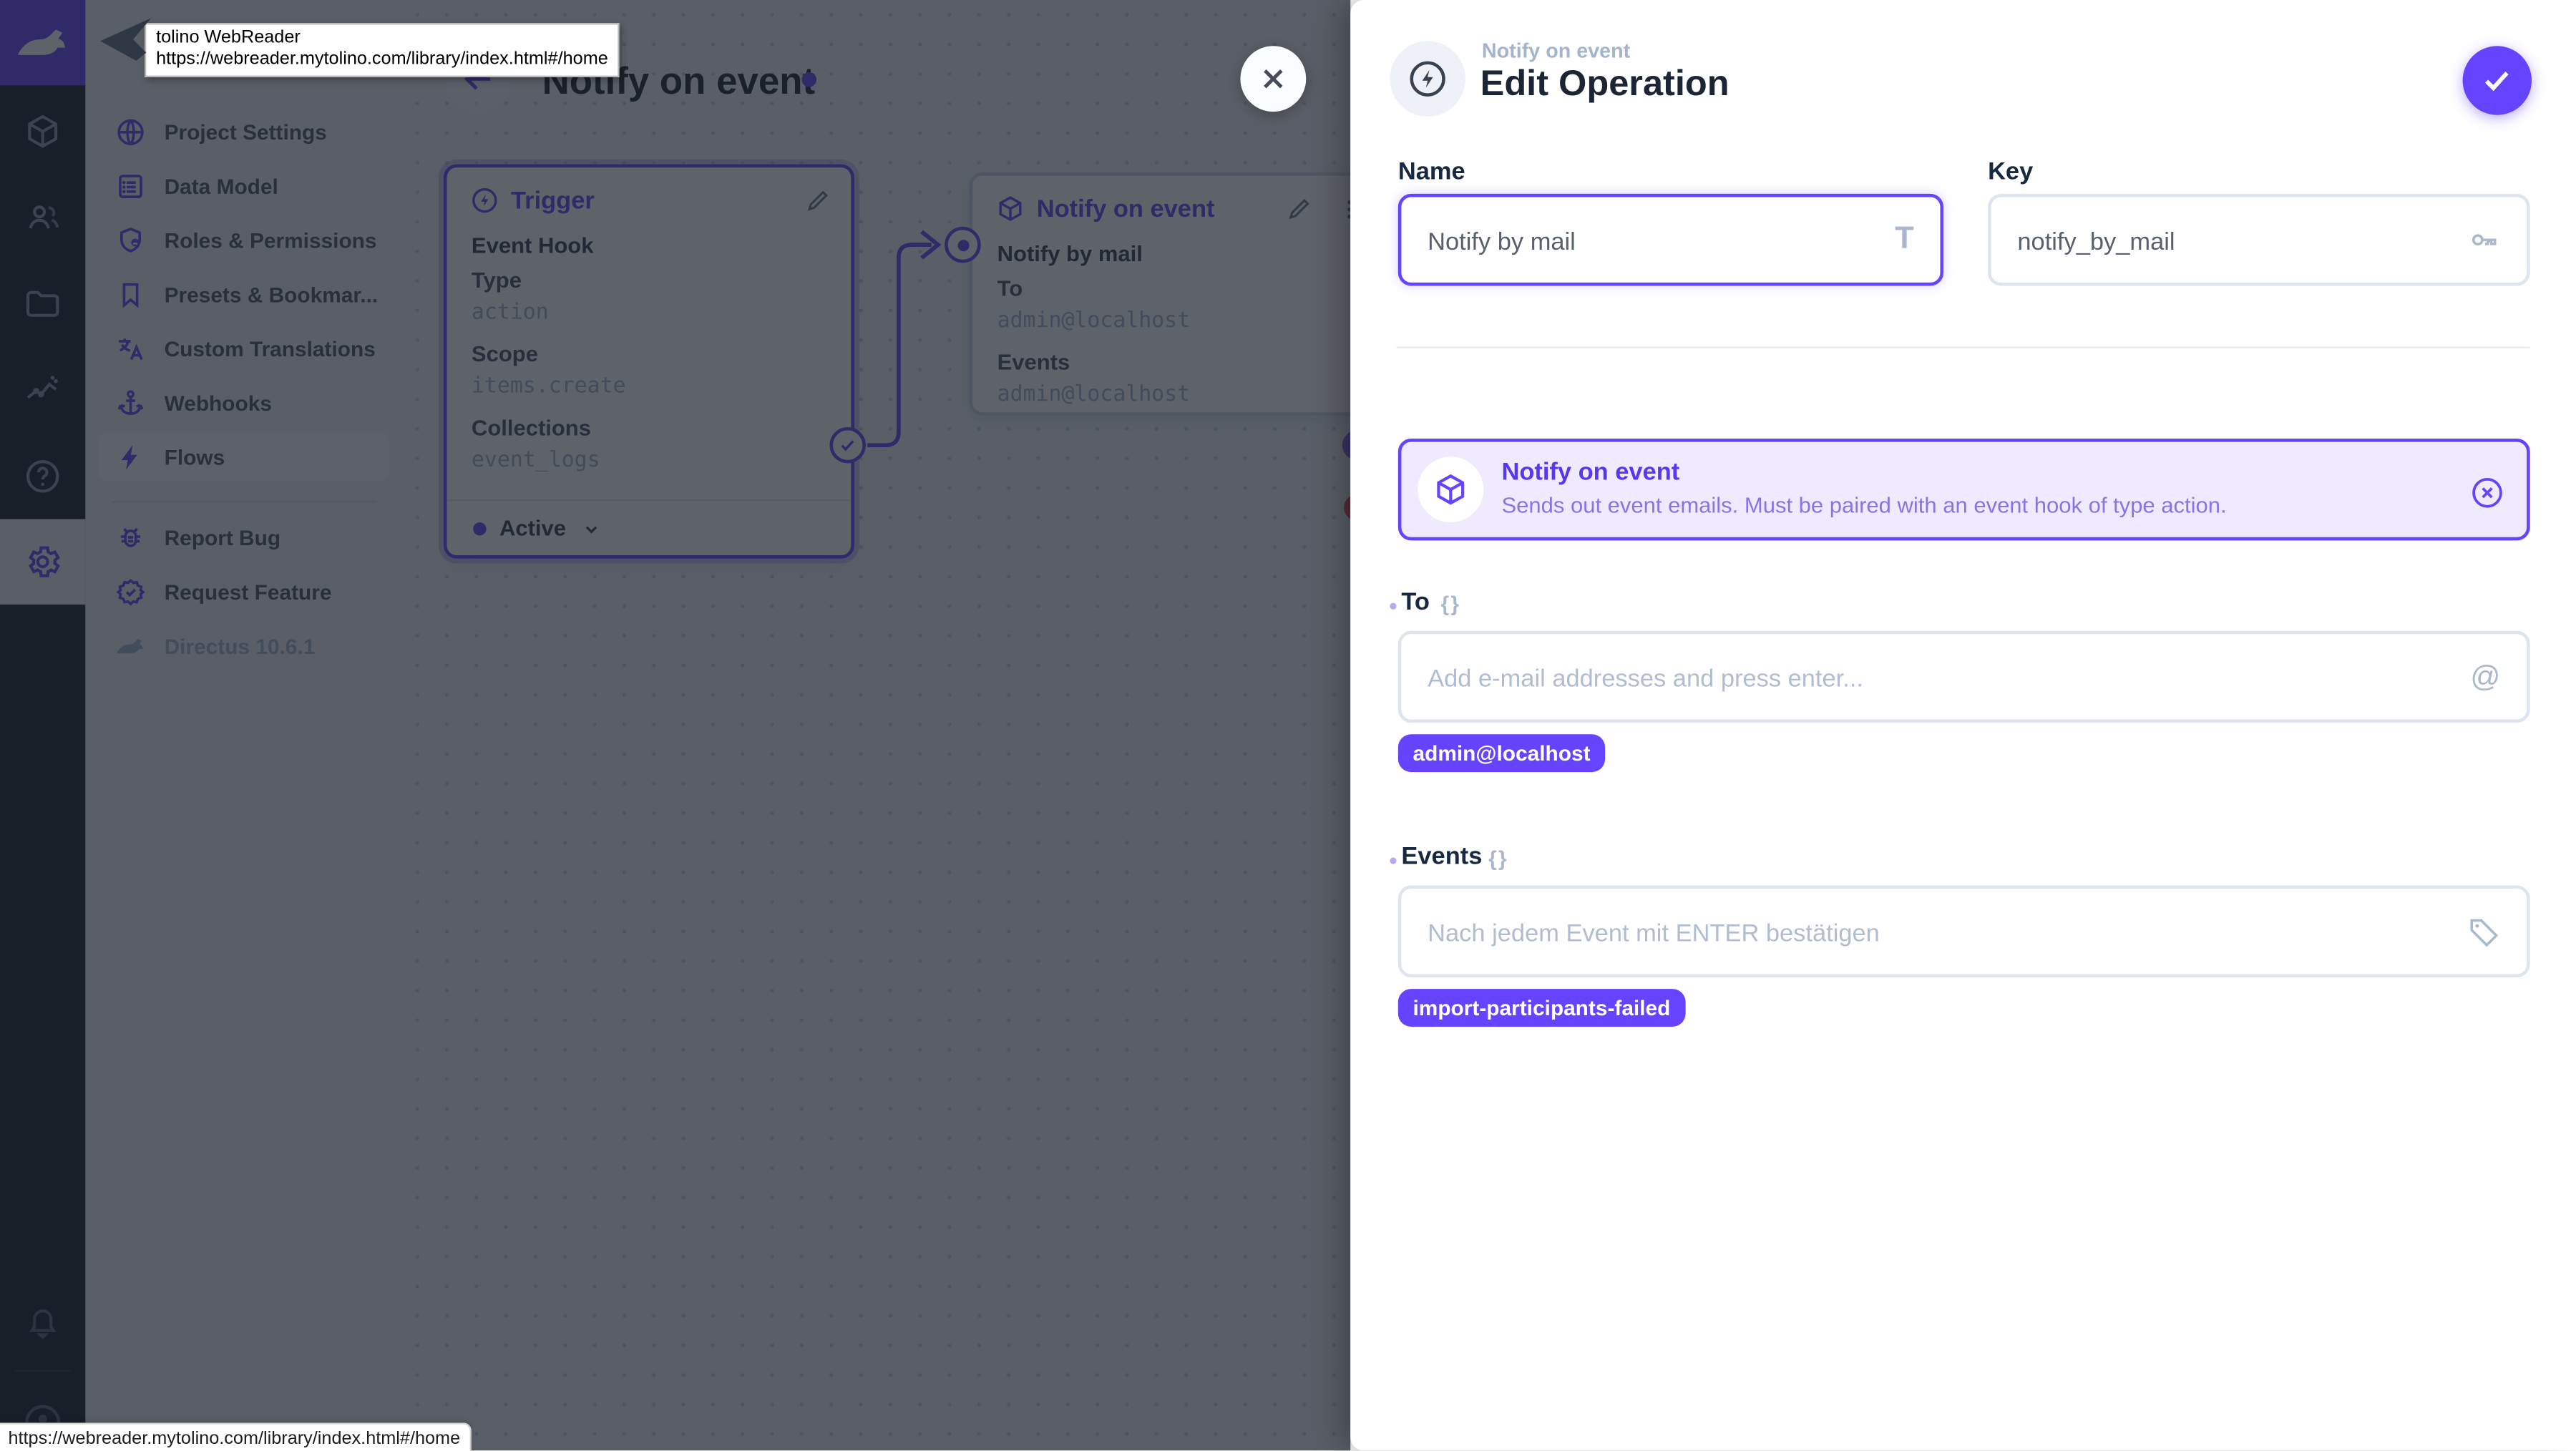  What do you see at coordinates (126, 39) in the screenshot?
I see `cursor-pointer` at bounding box center [126, 39].